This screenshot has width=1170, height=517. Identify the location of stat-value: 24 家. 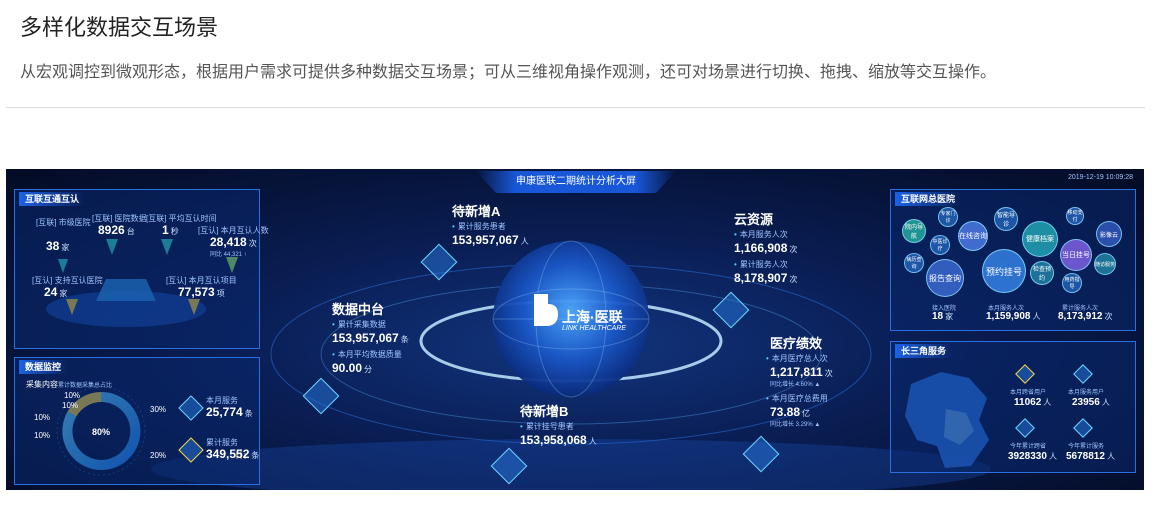
(56, 292).